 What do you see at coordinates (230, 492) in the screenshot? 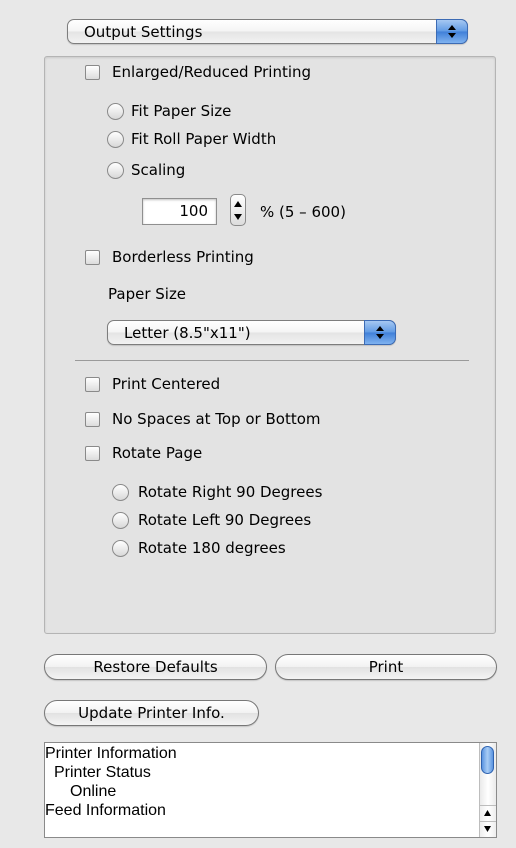
I see `rotate-right-label: Rotate Right 90 Degrees` at bounding box center [230, 492].